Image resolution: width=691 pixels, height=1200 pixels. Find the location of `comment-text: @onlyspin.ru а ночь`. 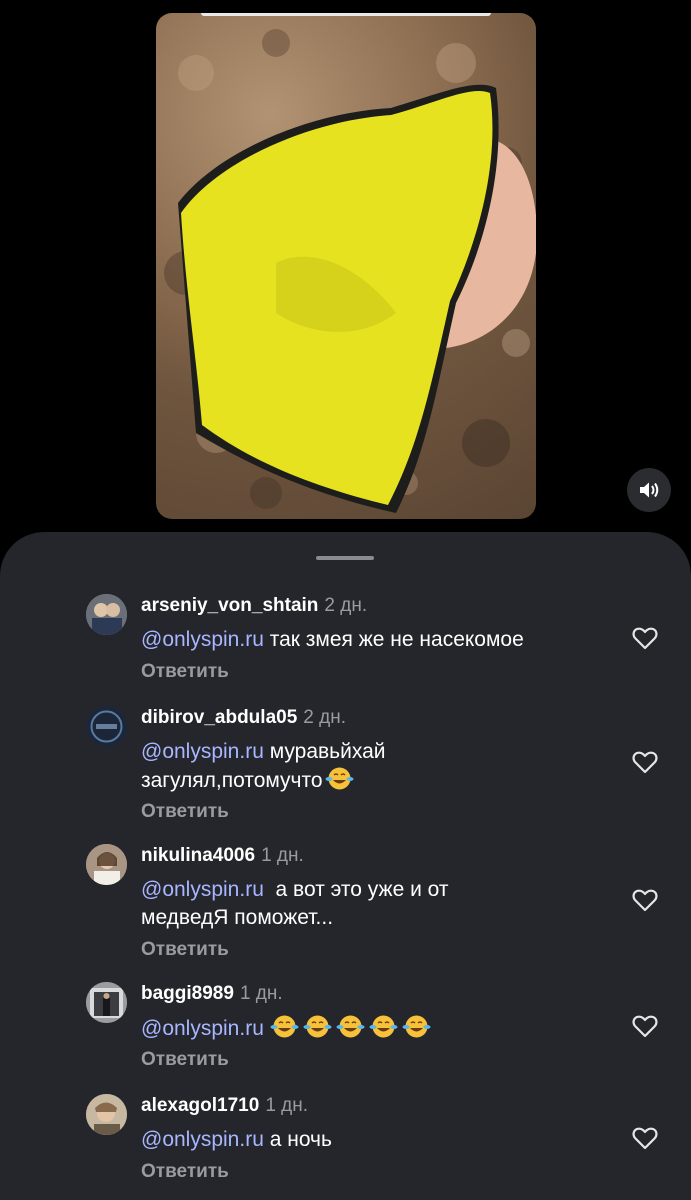

comment-text: @onlyspin.ru а ночь is located at coordinates (376, 1140).